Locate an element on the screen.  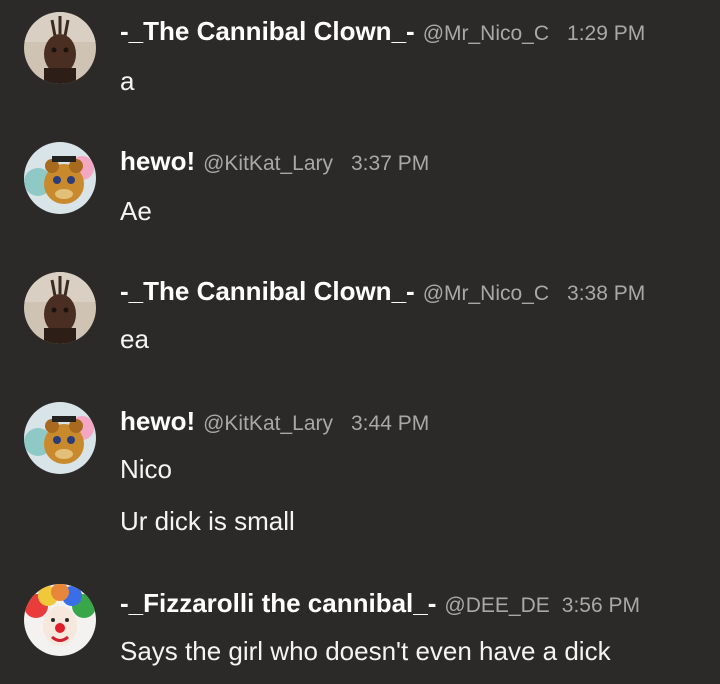
message-timestamp: 3:44 PM is located at coordinates (390, 423).